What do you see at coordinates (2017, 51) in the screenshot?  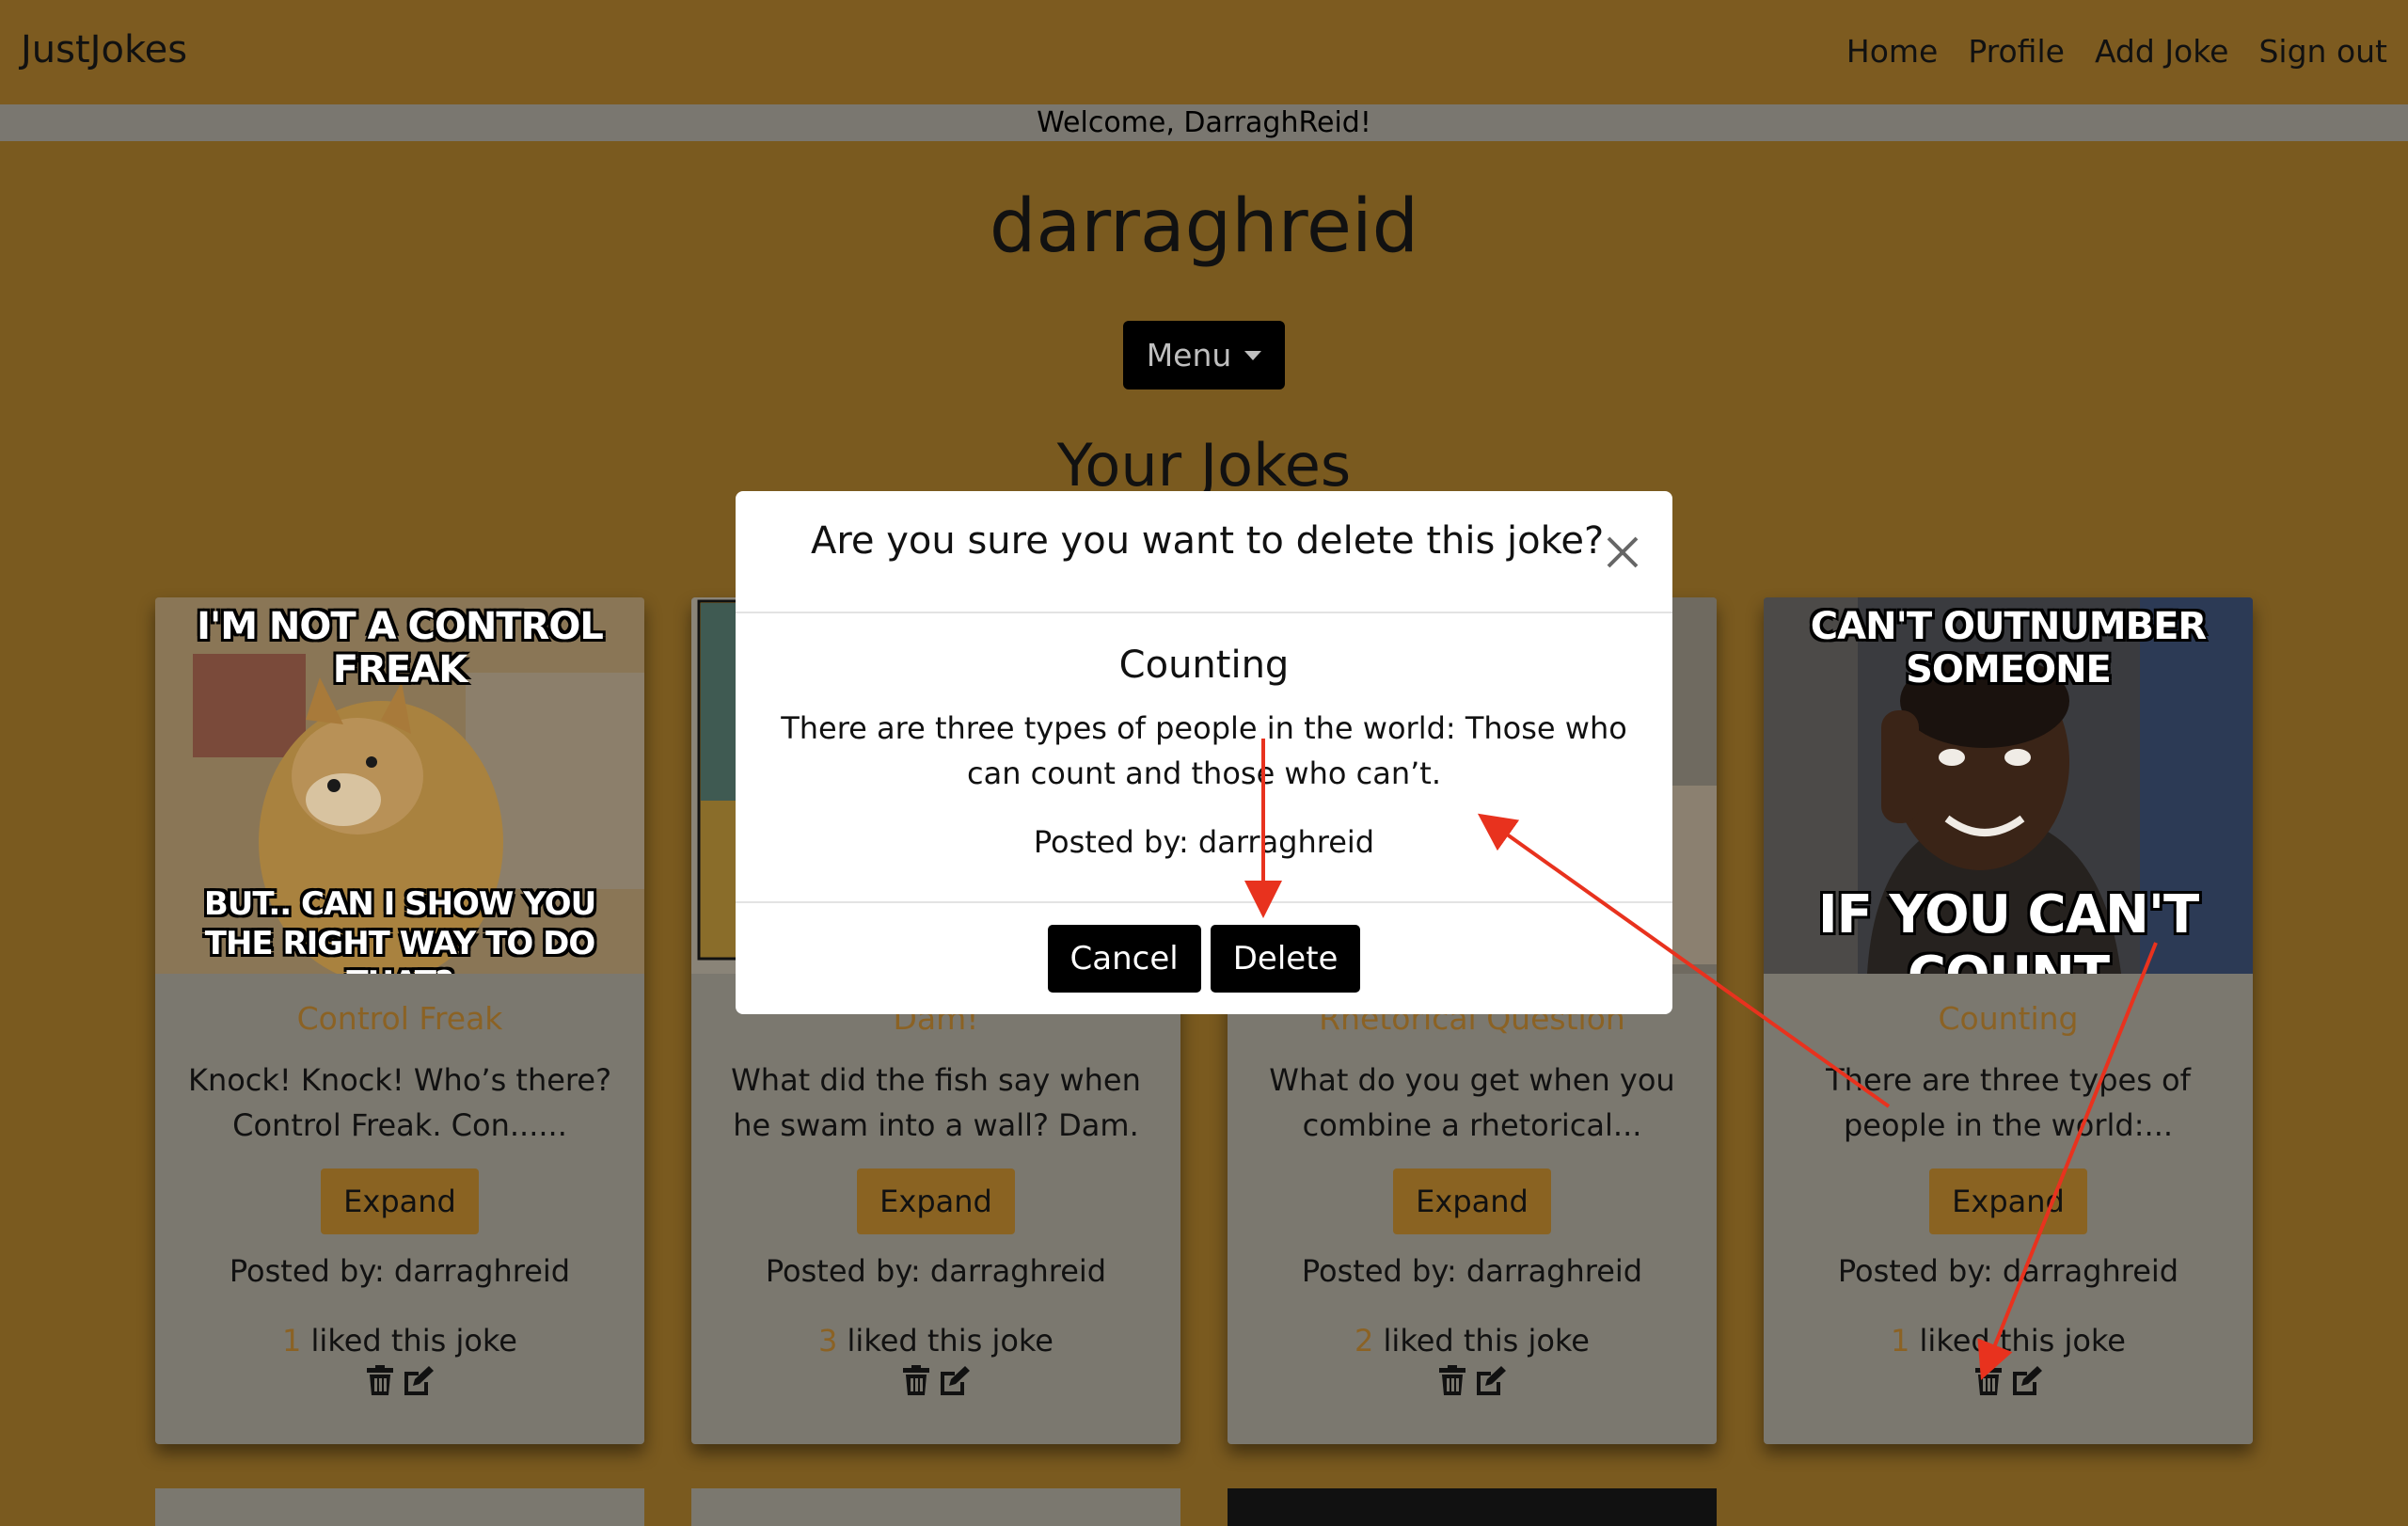 I see `nav-profile-link: Profile` at bounding box center [2017, 51].